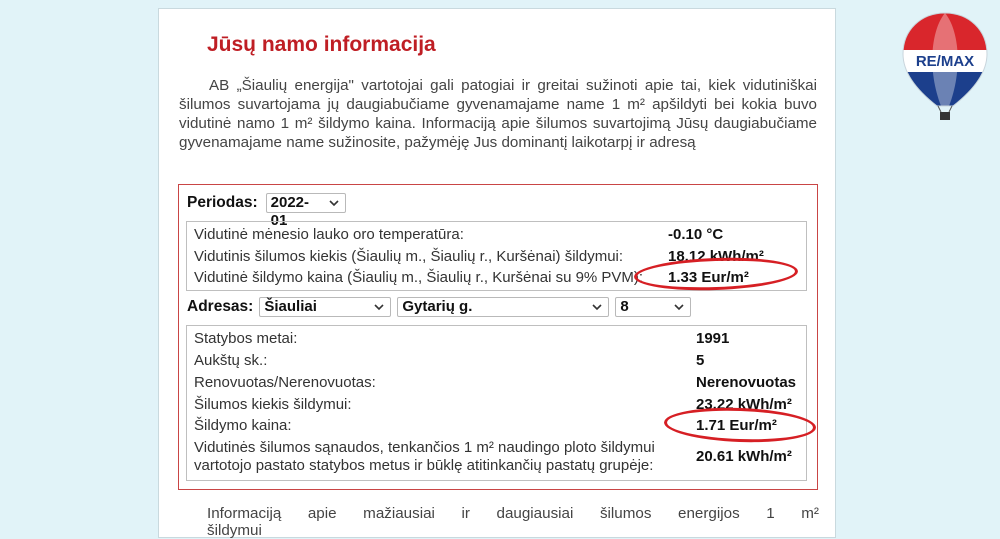 The width and height of the screenshot is (1000, 539). Describe the element at coordinates (321, 44) in the screenshot. I see `page-title: Jūsų namo informacija` at that location.